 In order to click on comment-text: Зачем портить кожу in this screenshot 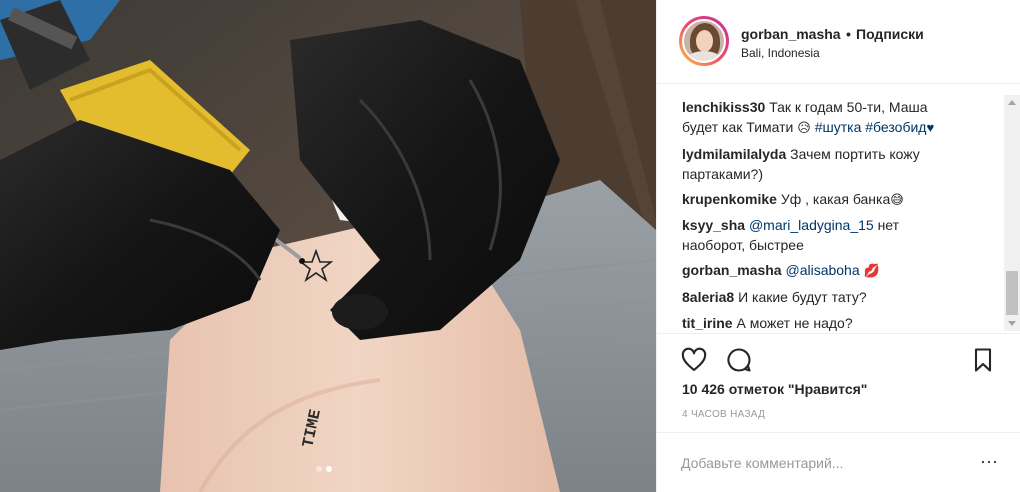, I will do `click(855, 154)`.